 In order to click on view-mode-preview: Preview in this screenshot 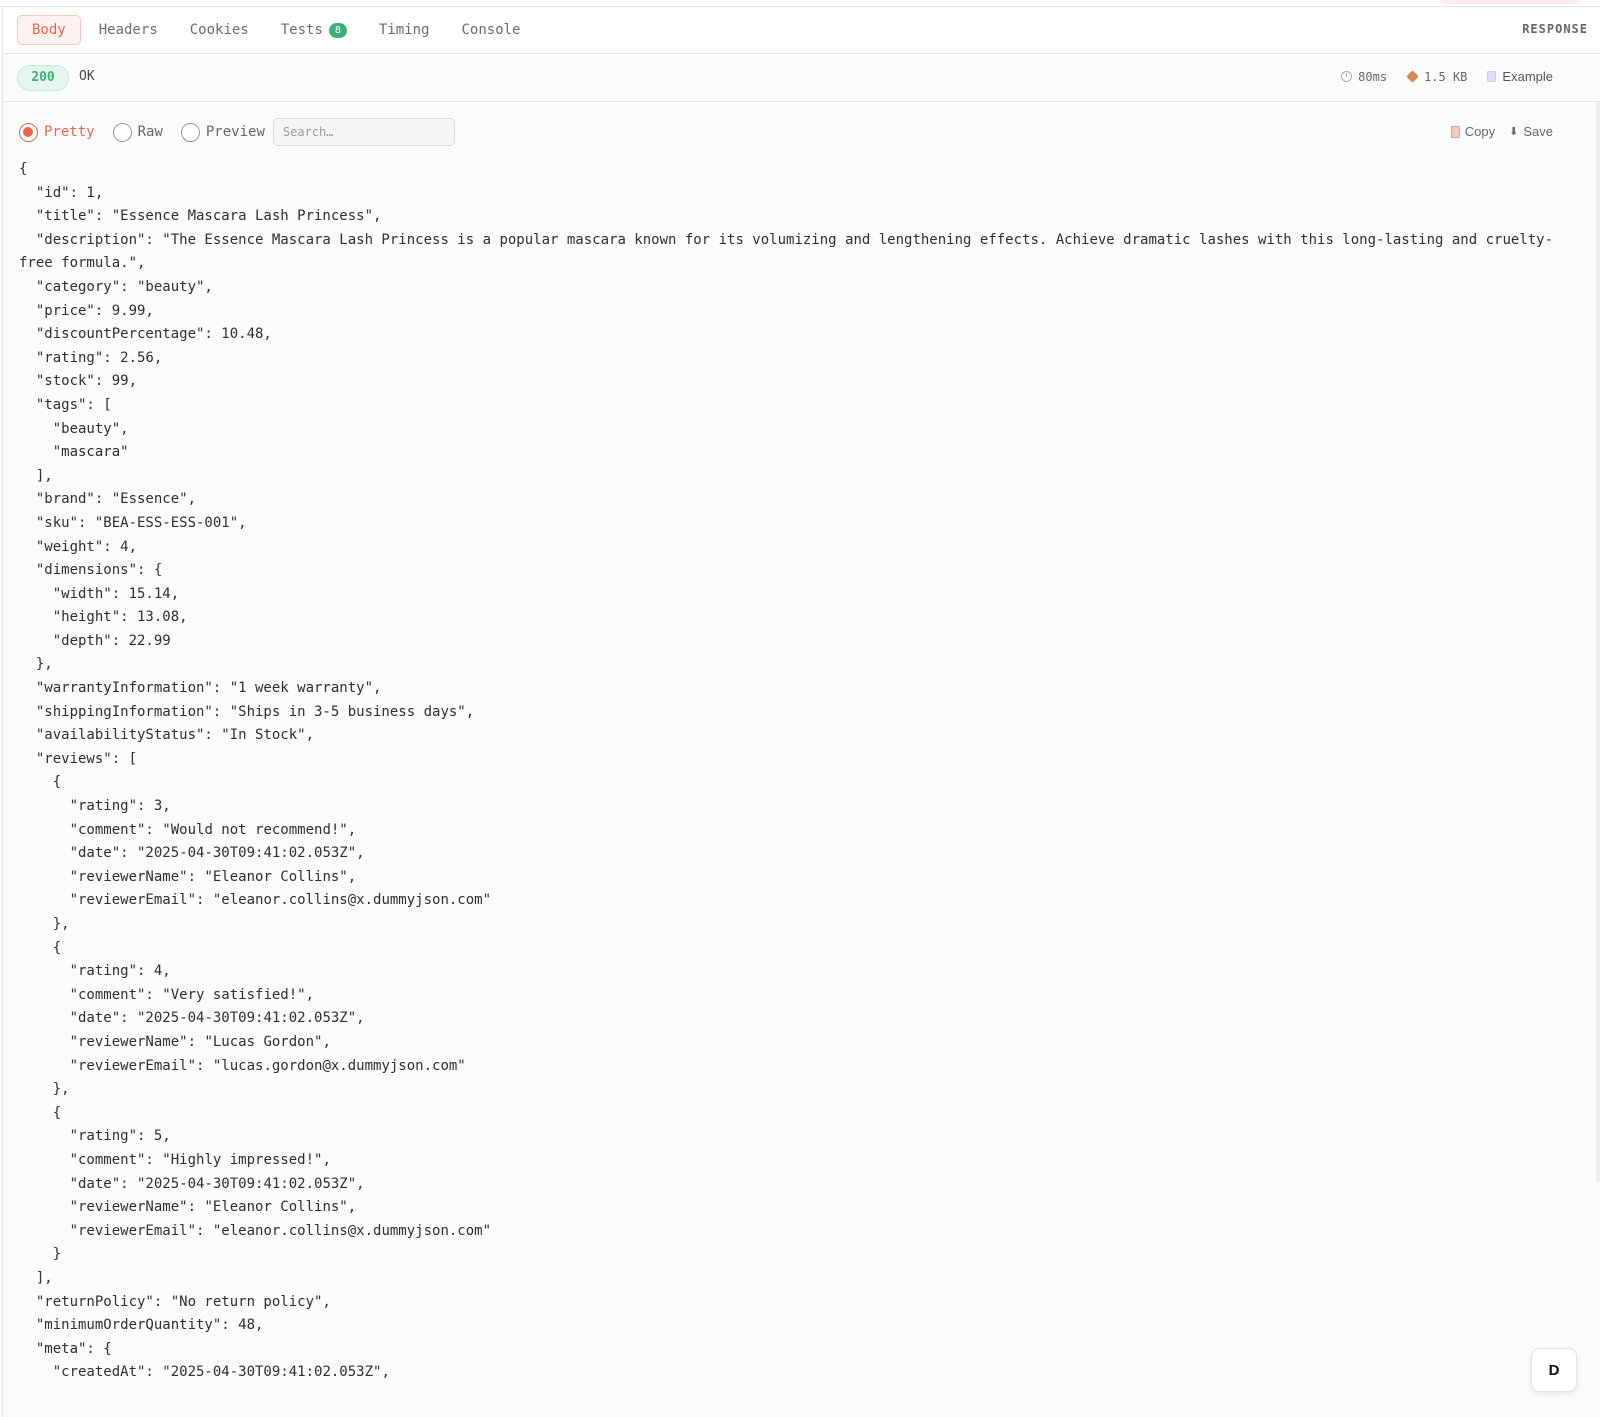, I will do `click(222, 132)`.